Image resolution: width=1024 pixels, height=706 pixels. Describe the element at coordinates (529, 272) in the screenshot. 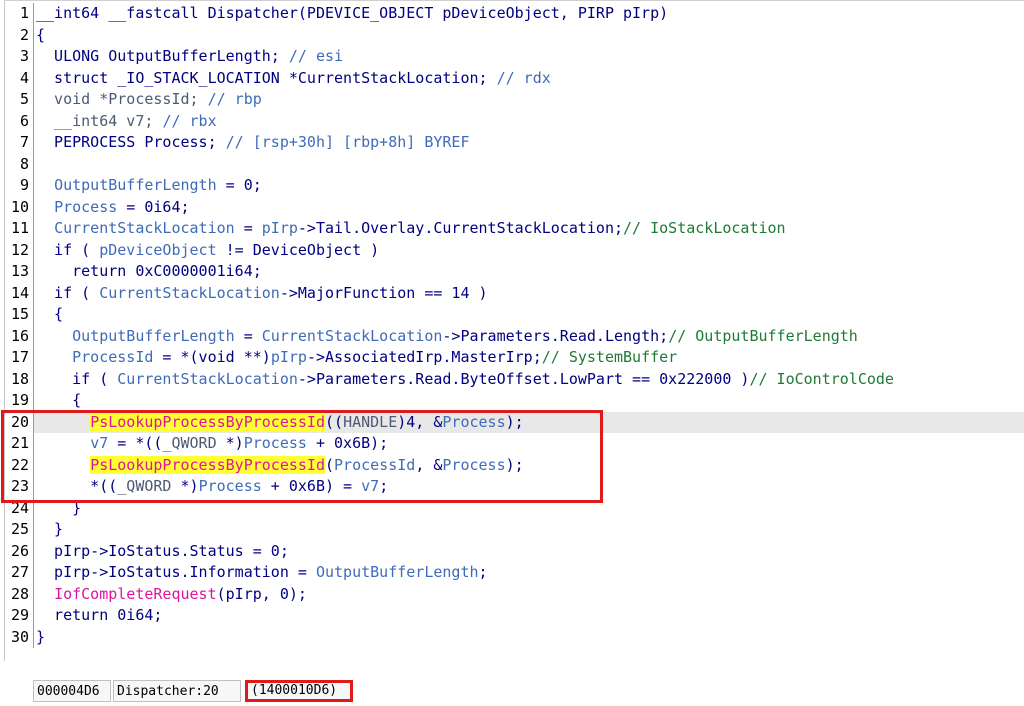

I see `code-line: return 0xC0000001i64;` at that location.